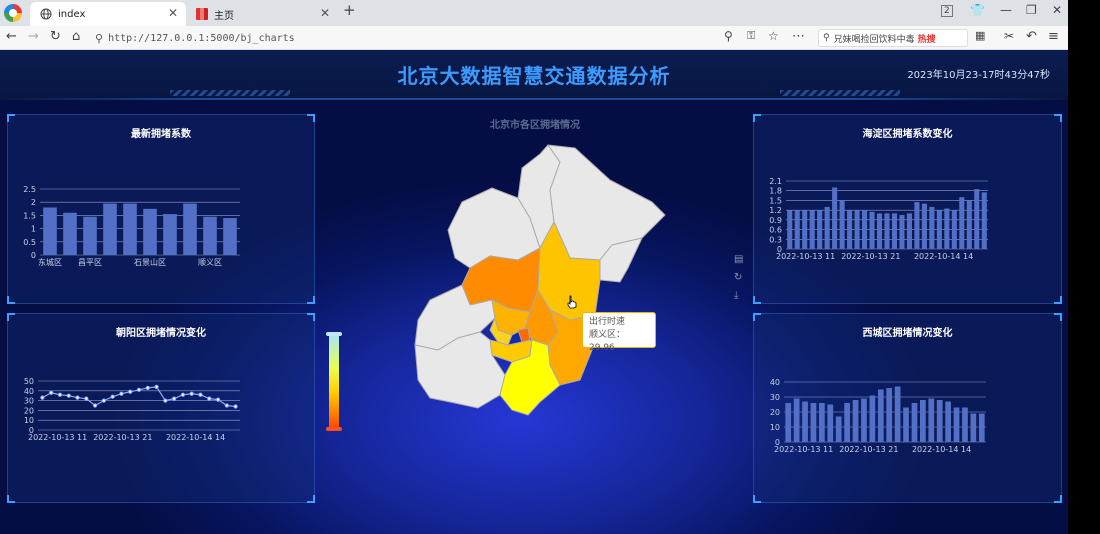 Image resolution: width=1100 pixels, height=534 pixels. Describe the element at coordinates (55, 36) in the screenshot. I see `reload-icon: ↻` at that location.